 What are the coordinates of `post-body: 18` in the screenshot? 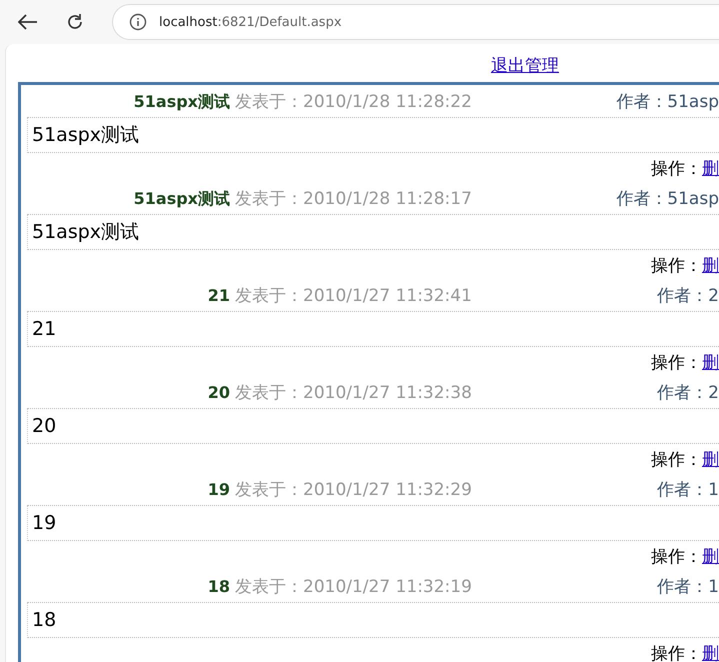 It's located at (373, 620).